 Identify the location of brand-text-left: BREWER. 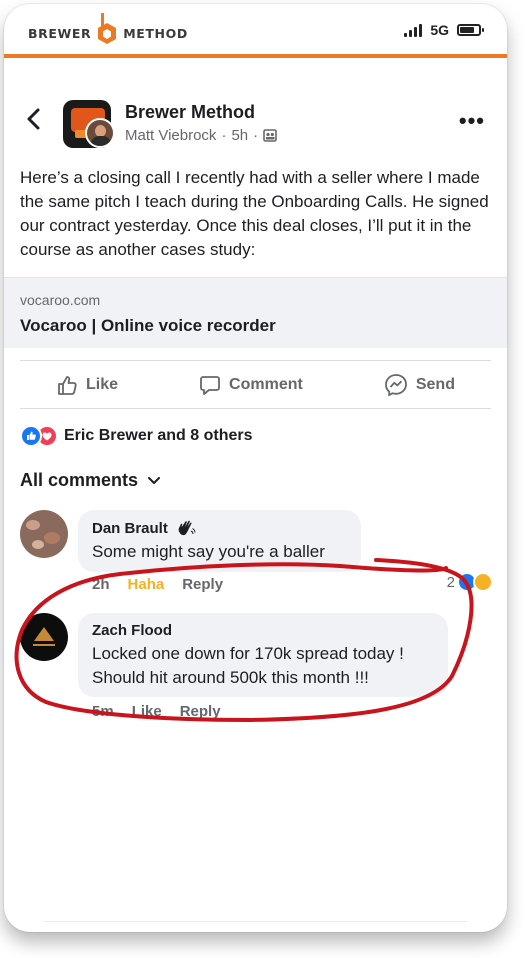
(60, 33).